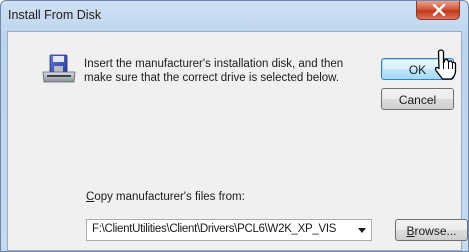 The height and width of the screenshot is (252, 469). I want to click on floppy-disk-drive-icon, so click(59, 68).